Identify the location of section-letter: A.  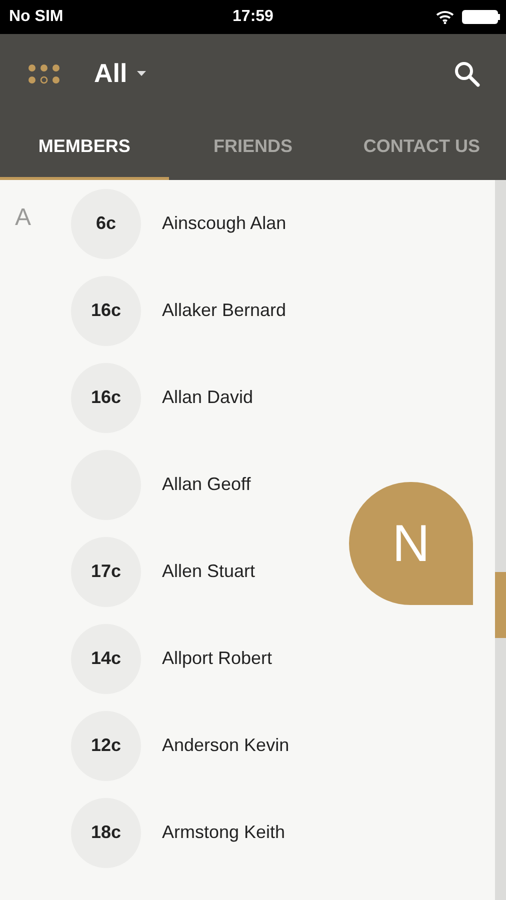
(23, 218).